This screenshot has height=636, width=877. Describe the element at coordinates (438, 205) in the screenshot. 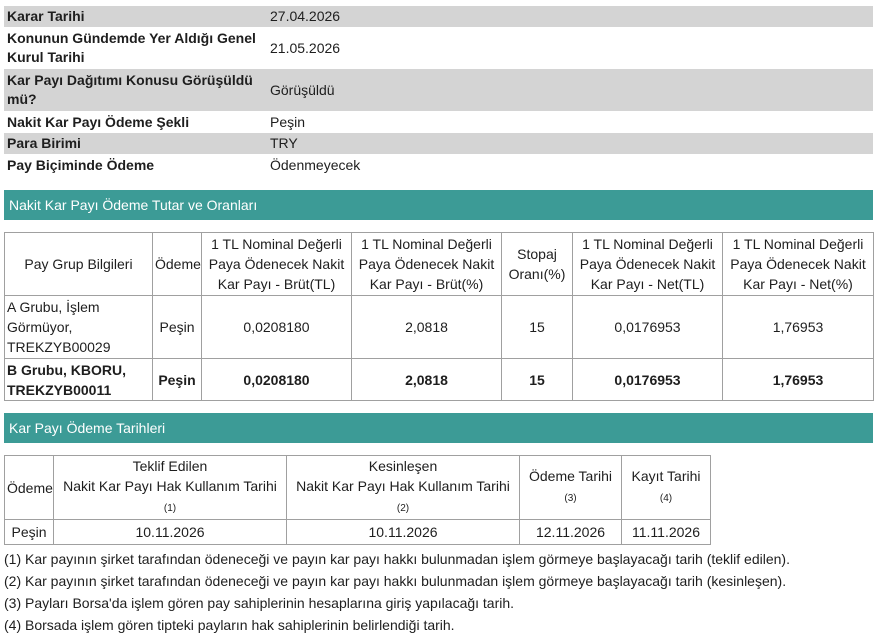

I see `section-header-amounts: Nakit Kar Payı Ödeme Tutar ve Oranları` at that location.